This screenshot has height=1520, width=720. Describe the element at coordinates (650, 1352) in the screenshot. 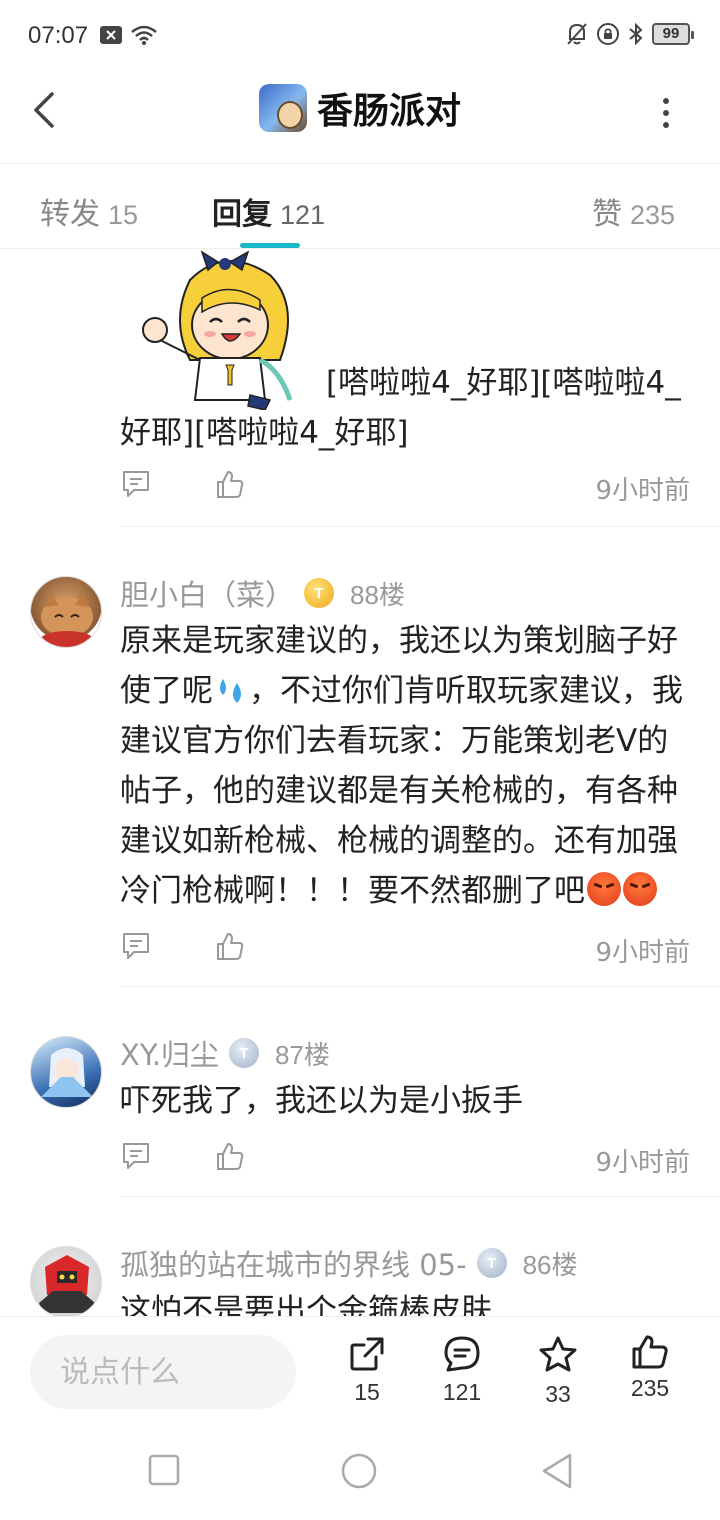

I see `thumbs-up-icon` at that location.